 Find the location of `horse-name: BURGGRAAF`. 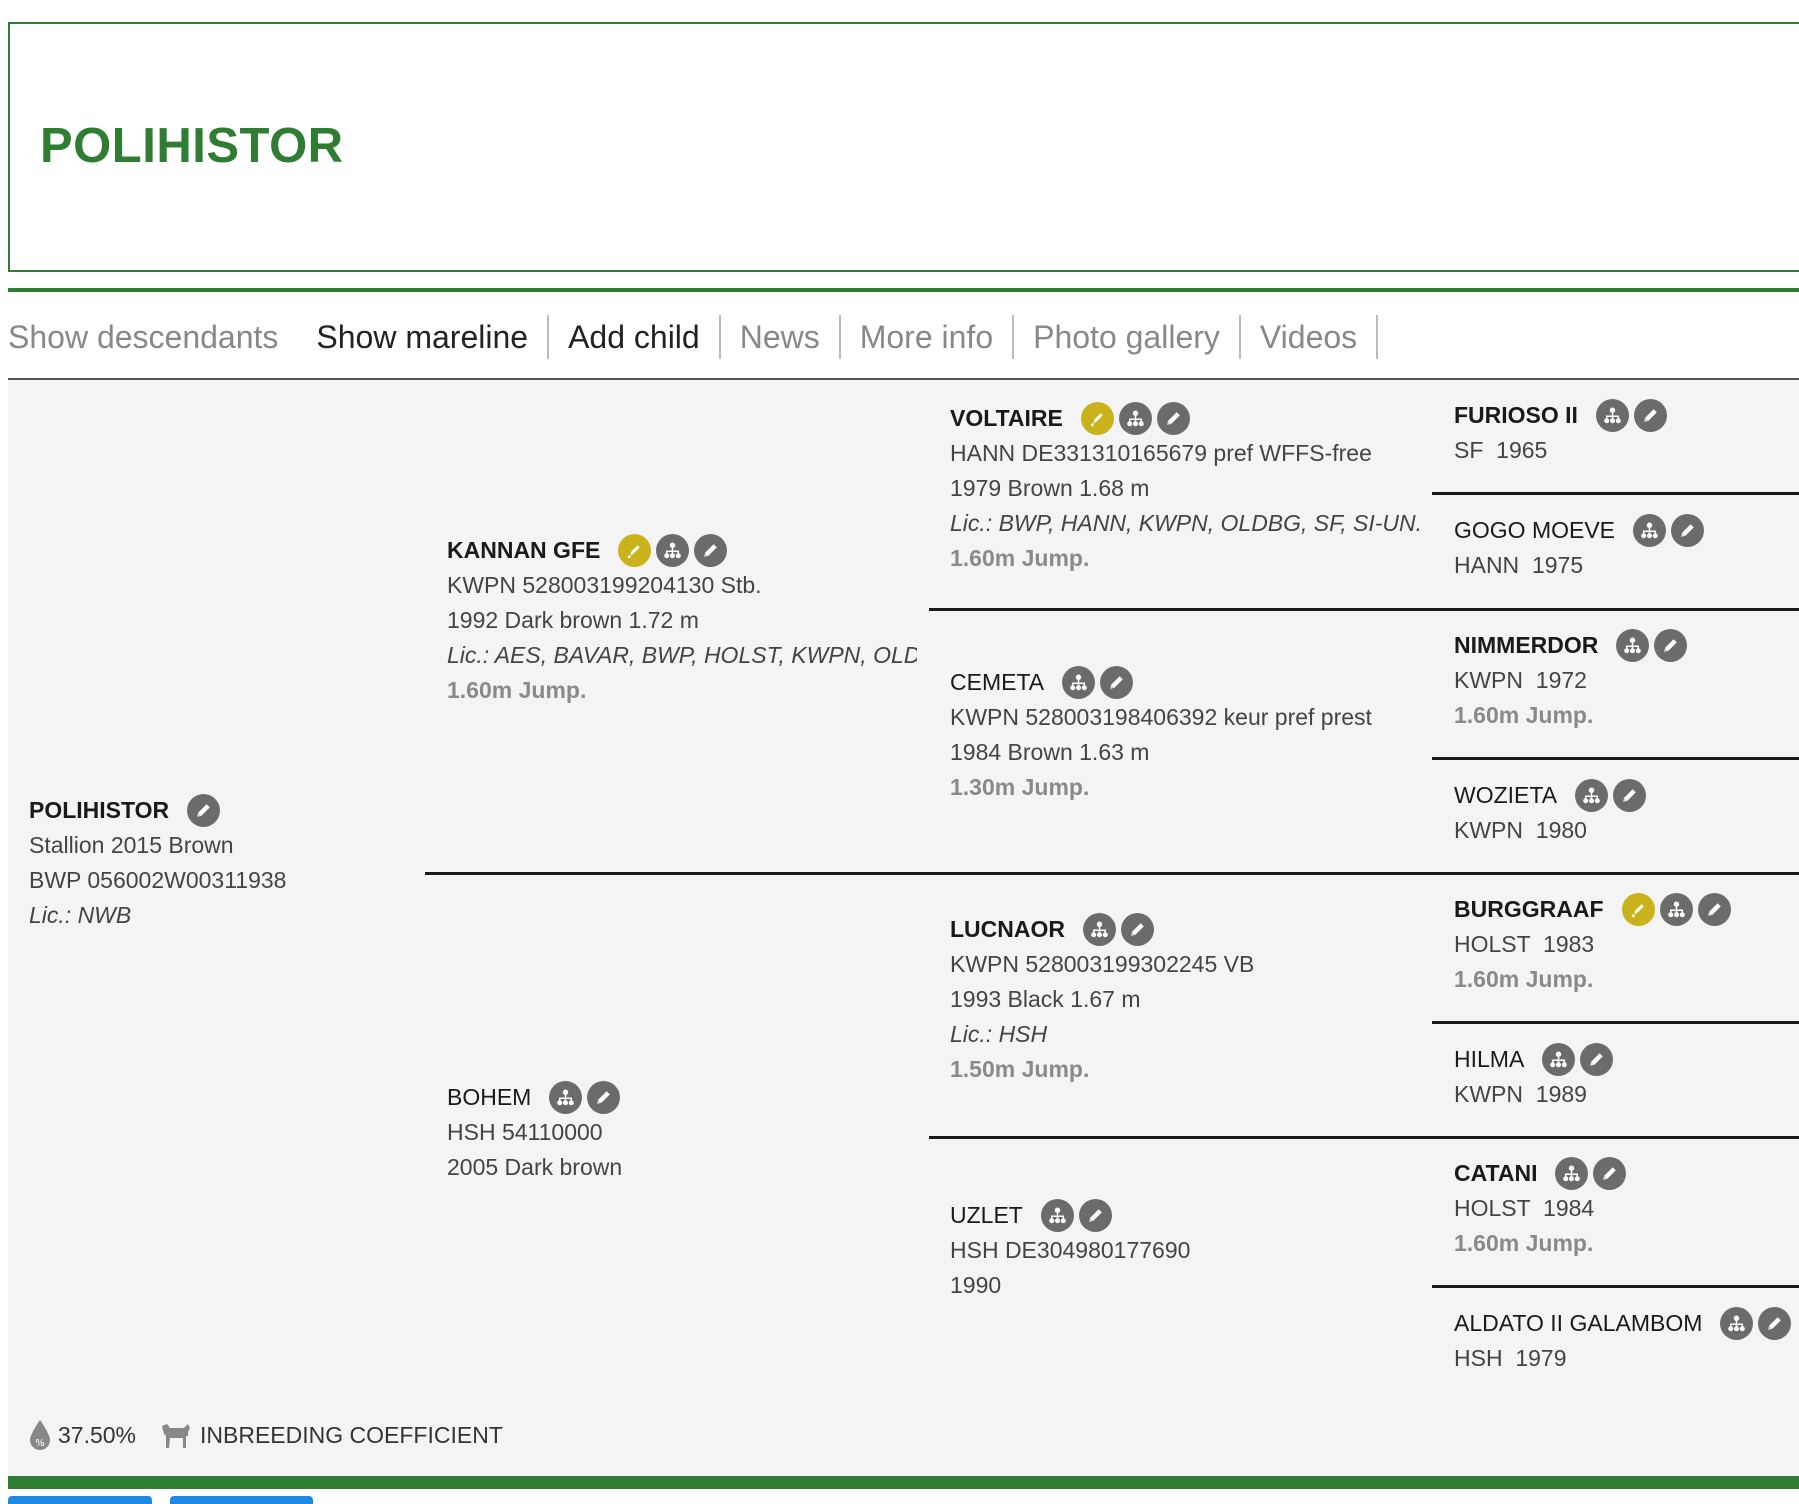

horse-name: BURGGRAAF is located at coordinates (1529, 909).